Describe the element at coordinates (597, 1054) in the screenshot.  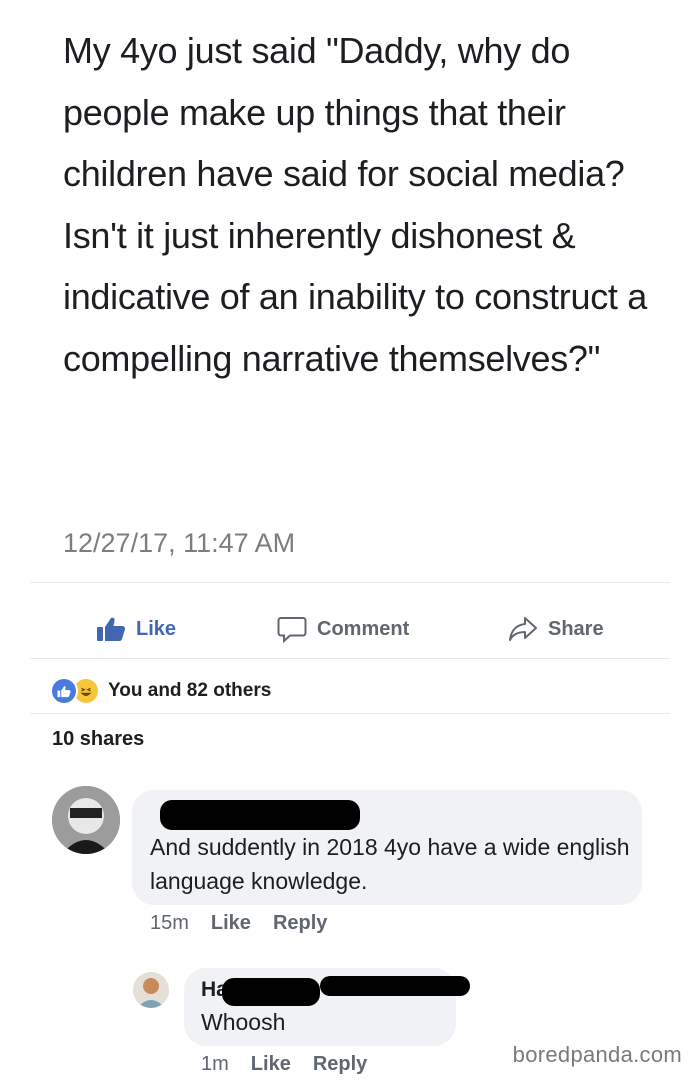
I see `watermark: boredpanda.com` at that location.